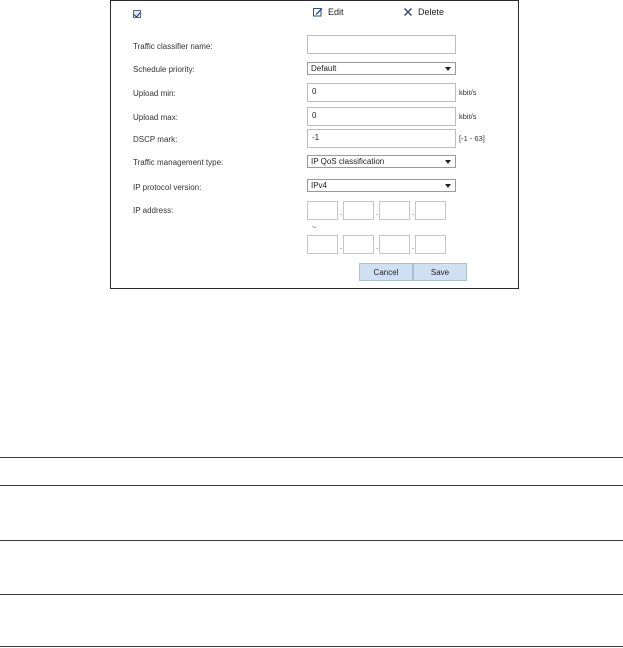 Image resolution: width=623 pixels, height=648 pixels. I want to click on upload-max-label: Upload max:, so click(155, 117).